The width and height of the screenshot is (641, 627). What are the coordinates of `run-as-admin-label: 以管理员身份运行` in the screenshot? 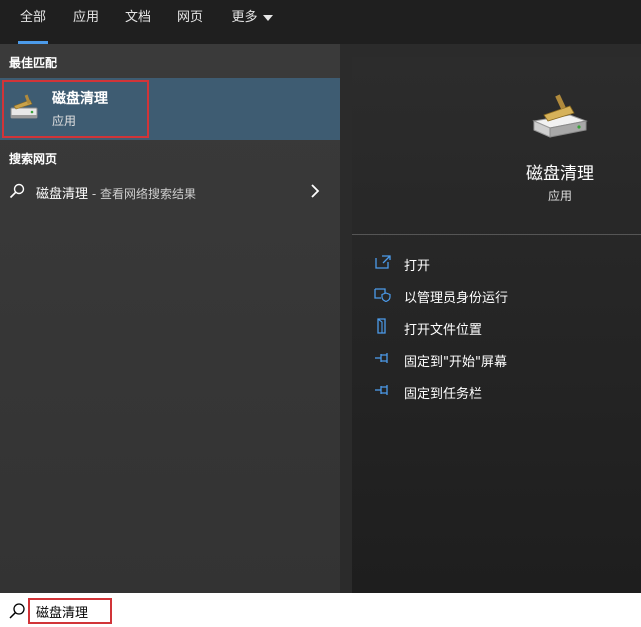 It's located at (456, 298).